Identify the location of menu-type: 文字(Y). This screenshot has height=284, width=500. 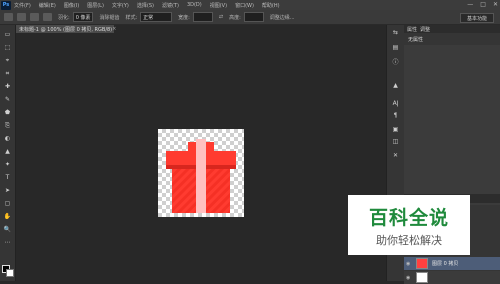
(120, 5).